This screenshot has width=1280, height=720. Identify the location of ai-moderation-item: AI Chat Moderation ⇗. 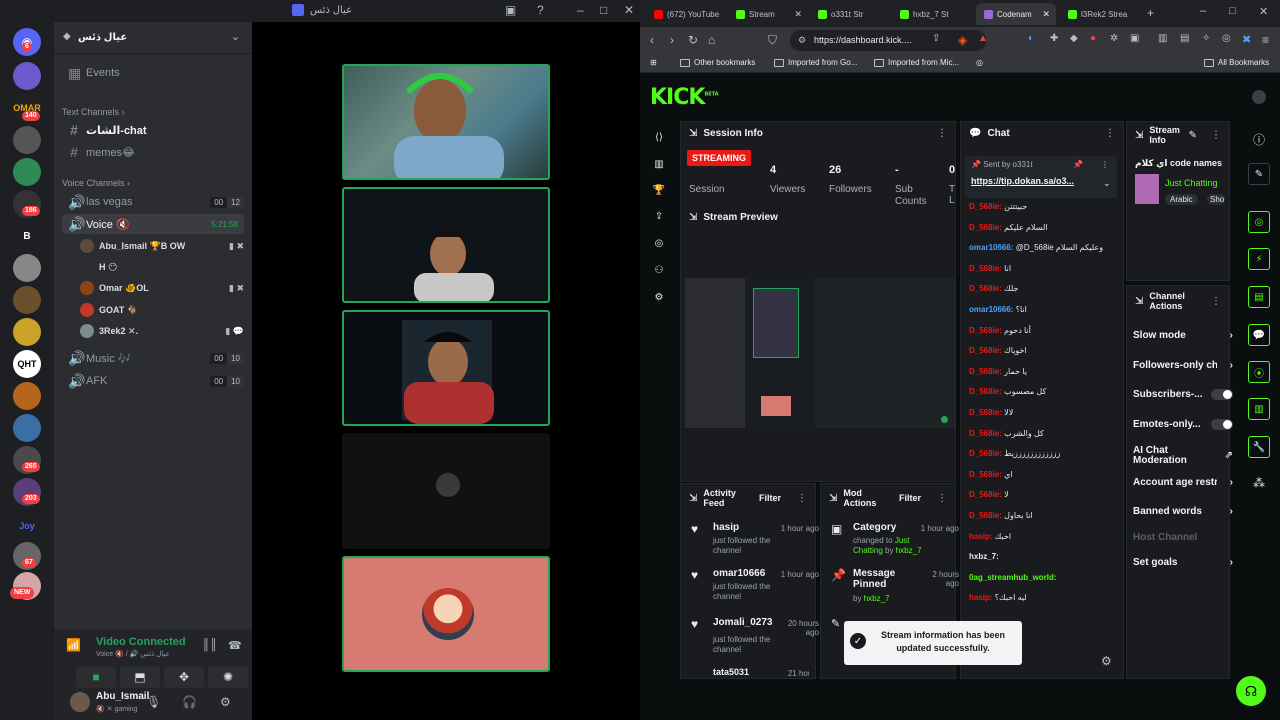
(1183, 456).